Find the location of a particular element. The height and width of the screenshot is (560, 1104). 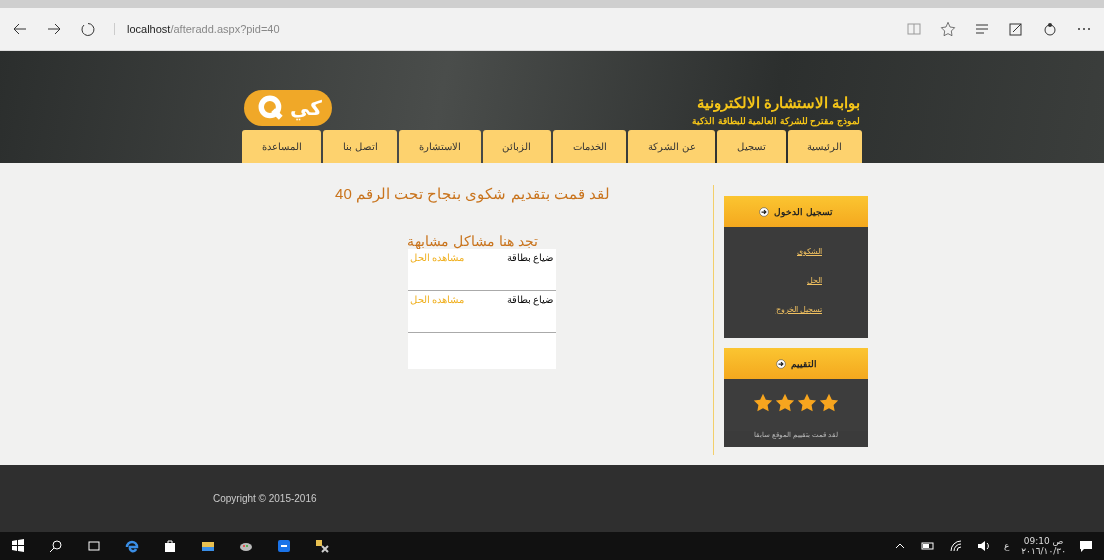

windows-start-icon is located at coordinates (18, 546).